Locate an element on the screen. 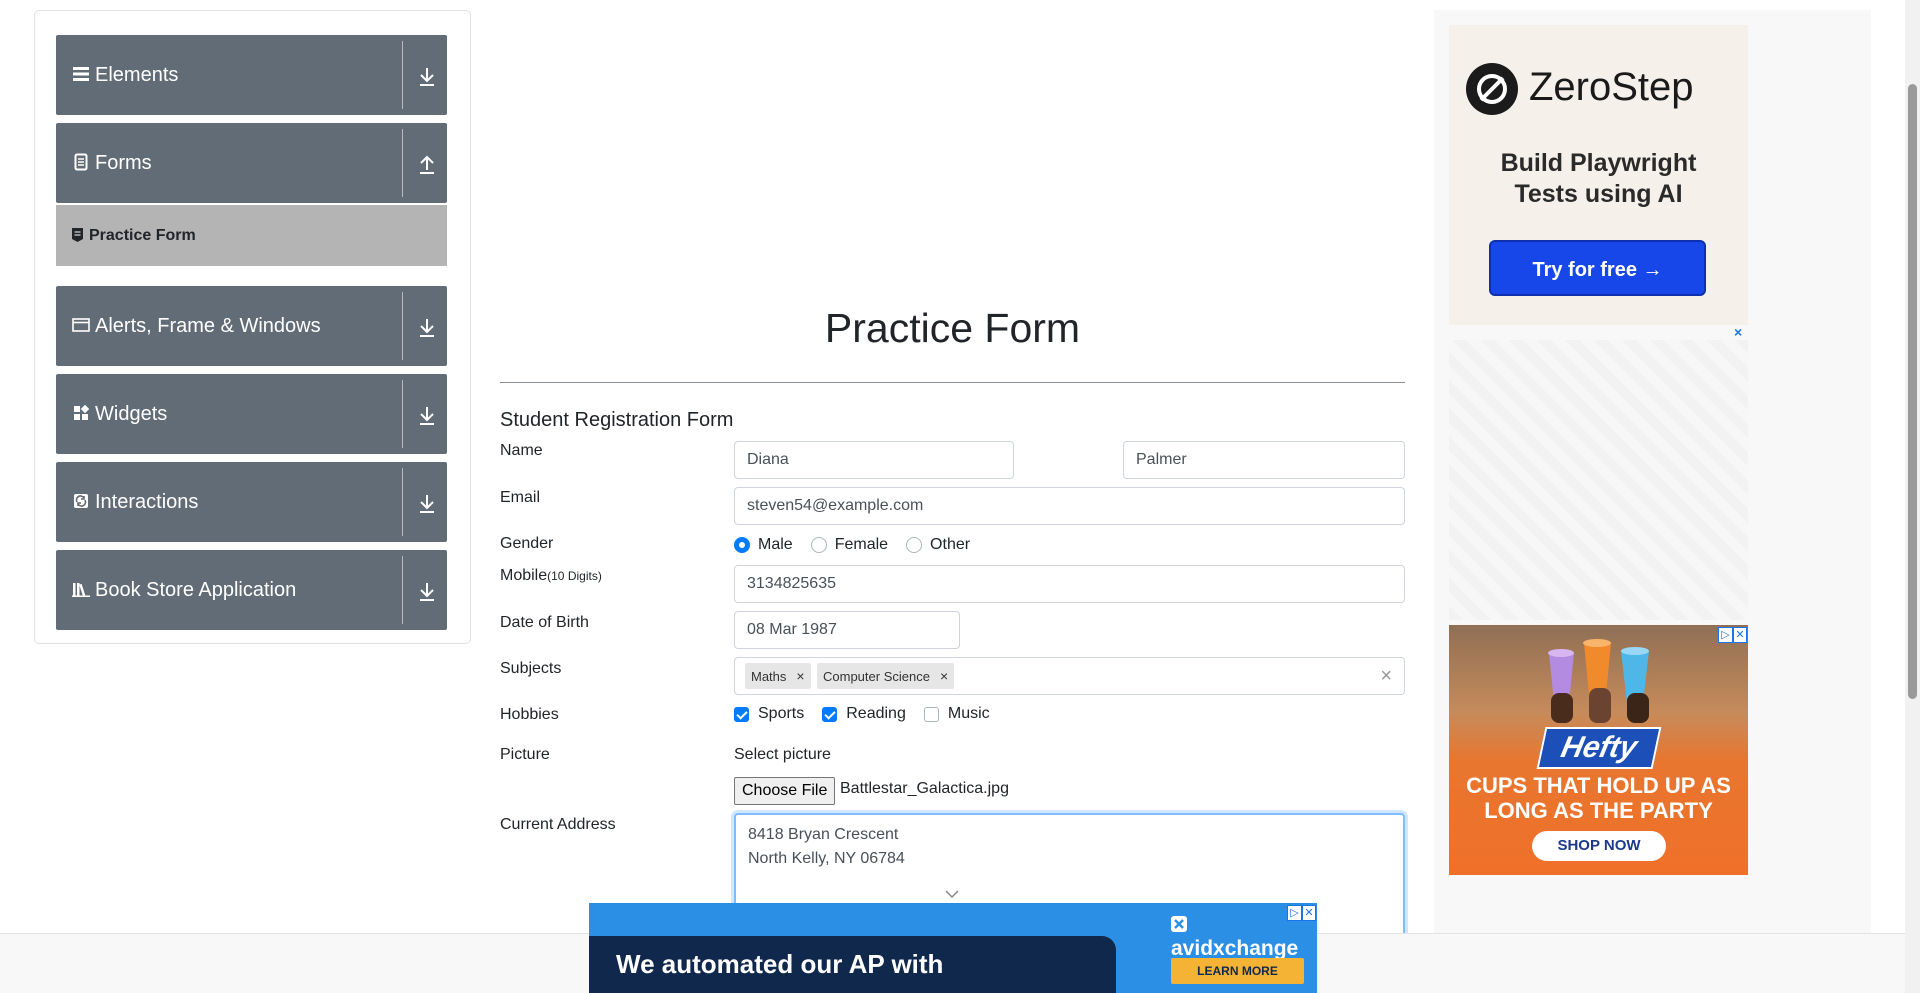 The width and height of the screenshot is (1920, 993). sidebar-item-practice-form: Practice Form is located at coordinates (251, 235).